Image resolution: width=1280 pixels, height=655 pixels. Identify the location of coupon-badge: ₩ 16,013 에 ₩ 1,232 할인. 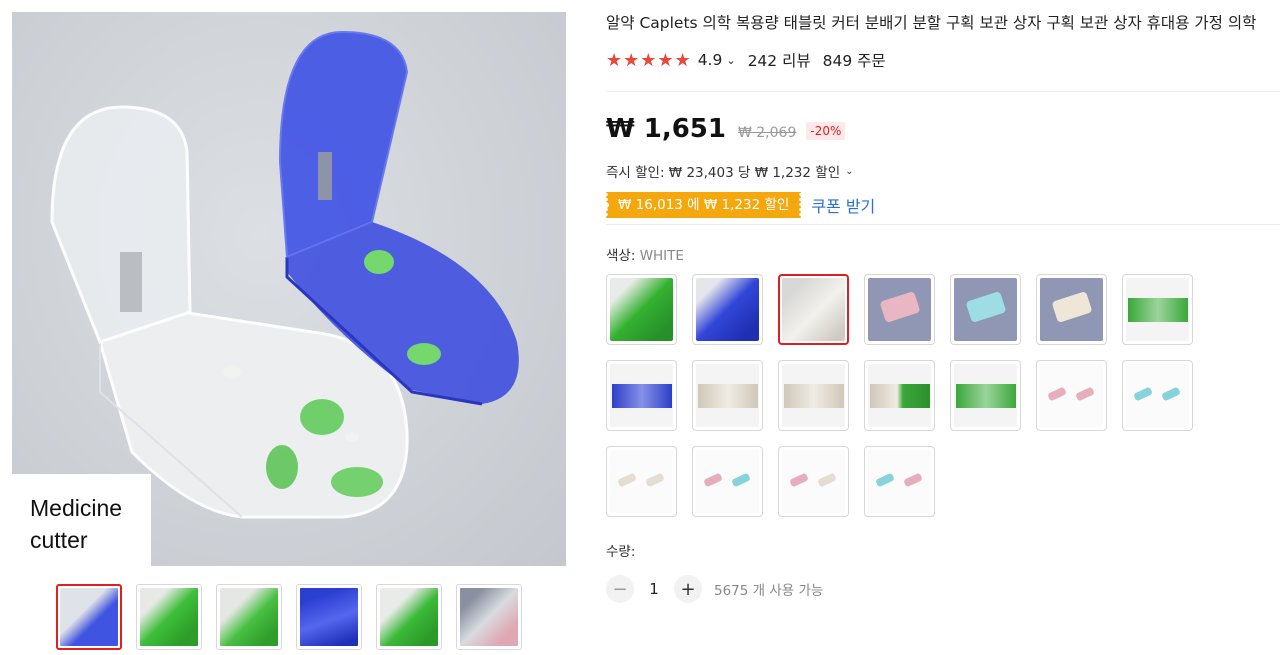
(703, 205).